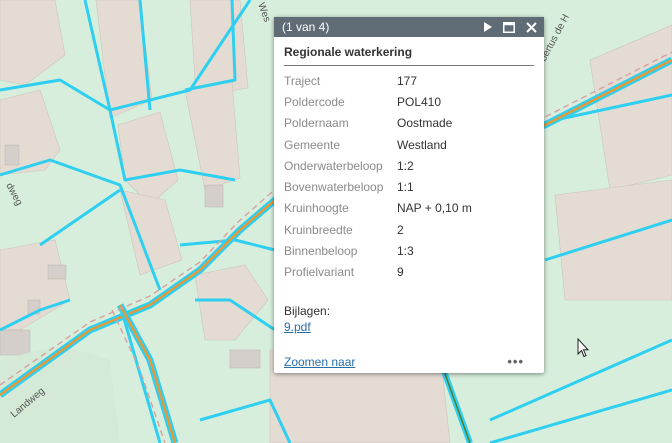 The height and width of the screenshot is (443, 672). I want to click on zoom-to-link: Zoomen naar, so click(319, 362).